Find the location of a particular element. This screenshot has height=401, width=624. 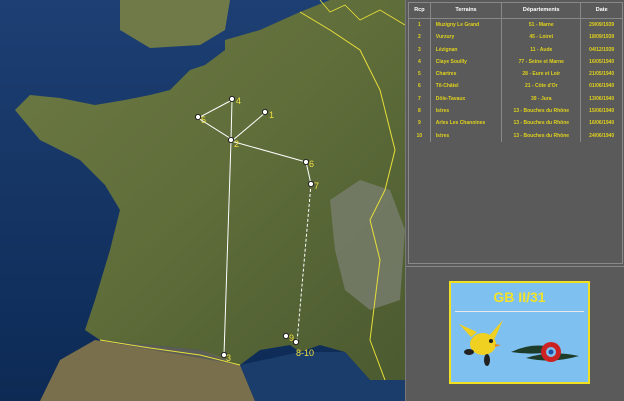

winged-roundel-icon is located at coordinates (545, 352).